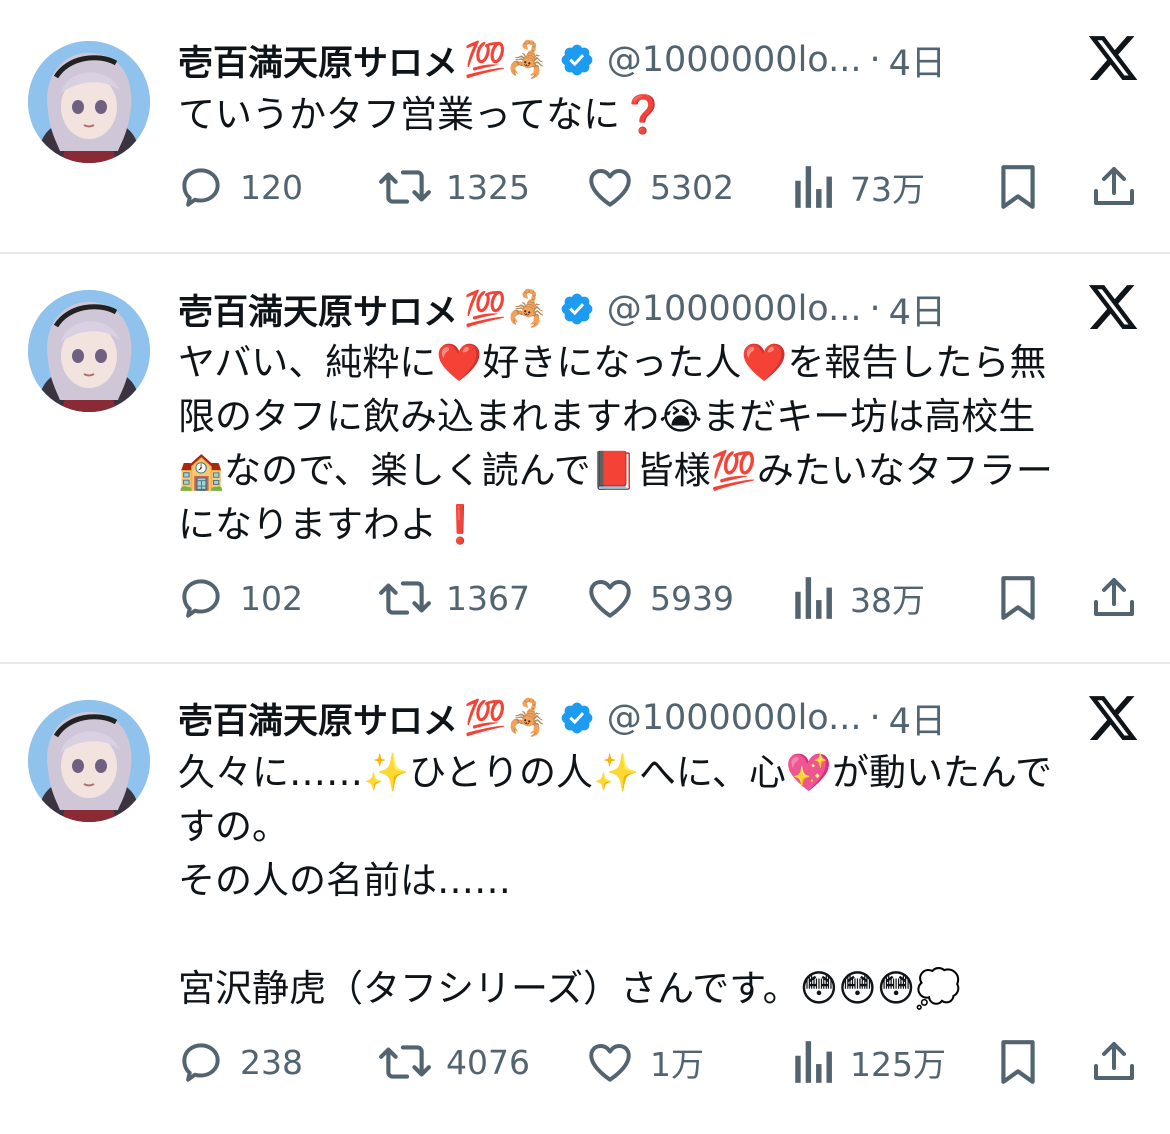 This screenshot has height=1134, width=1170. Describe the element at coordinates (644, 1062) in the screenshot. I see `like-button: 1万` at that location.